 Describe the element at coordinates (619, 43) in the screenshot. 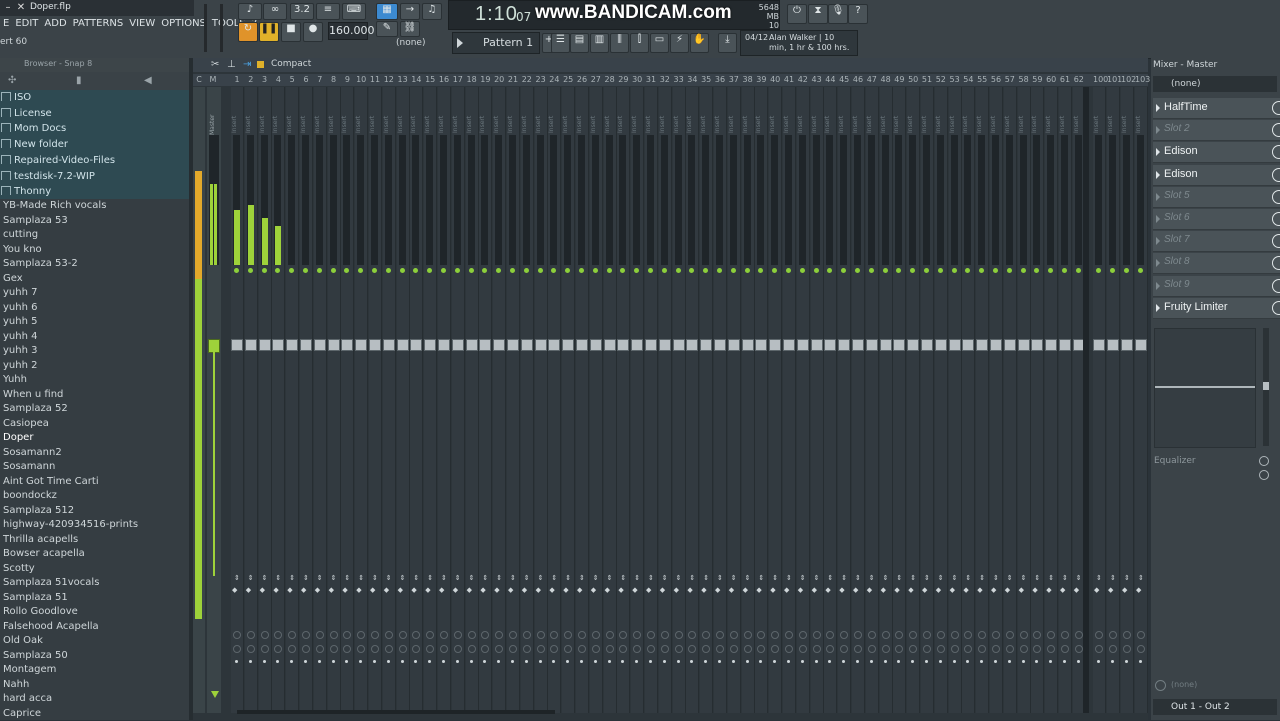

I see `mixer-icon: ⫼` at that location.